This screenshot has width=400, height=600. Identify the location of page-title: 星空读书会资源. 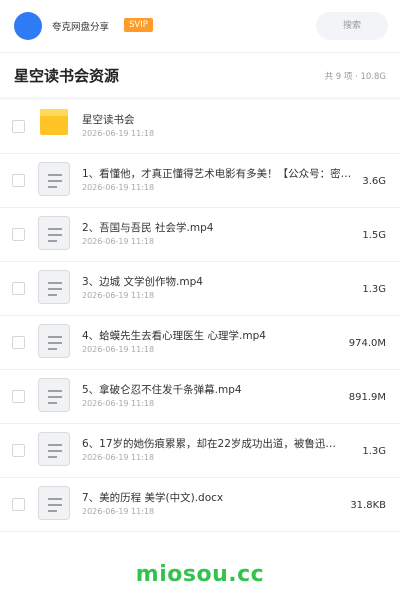
(67, 76).